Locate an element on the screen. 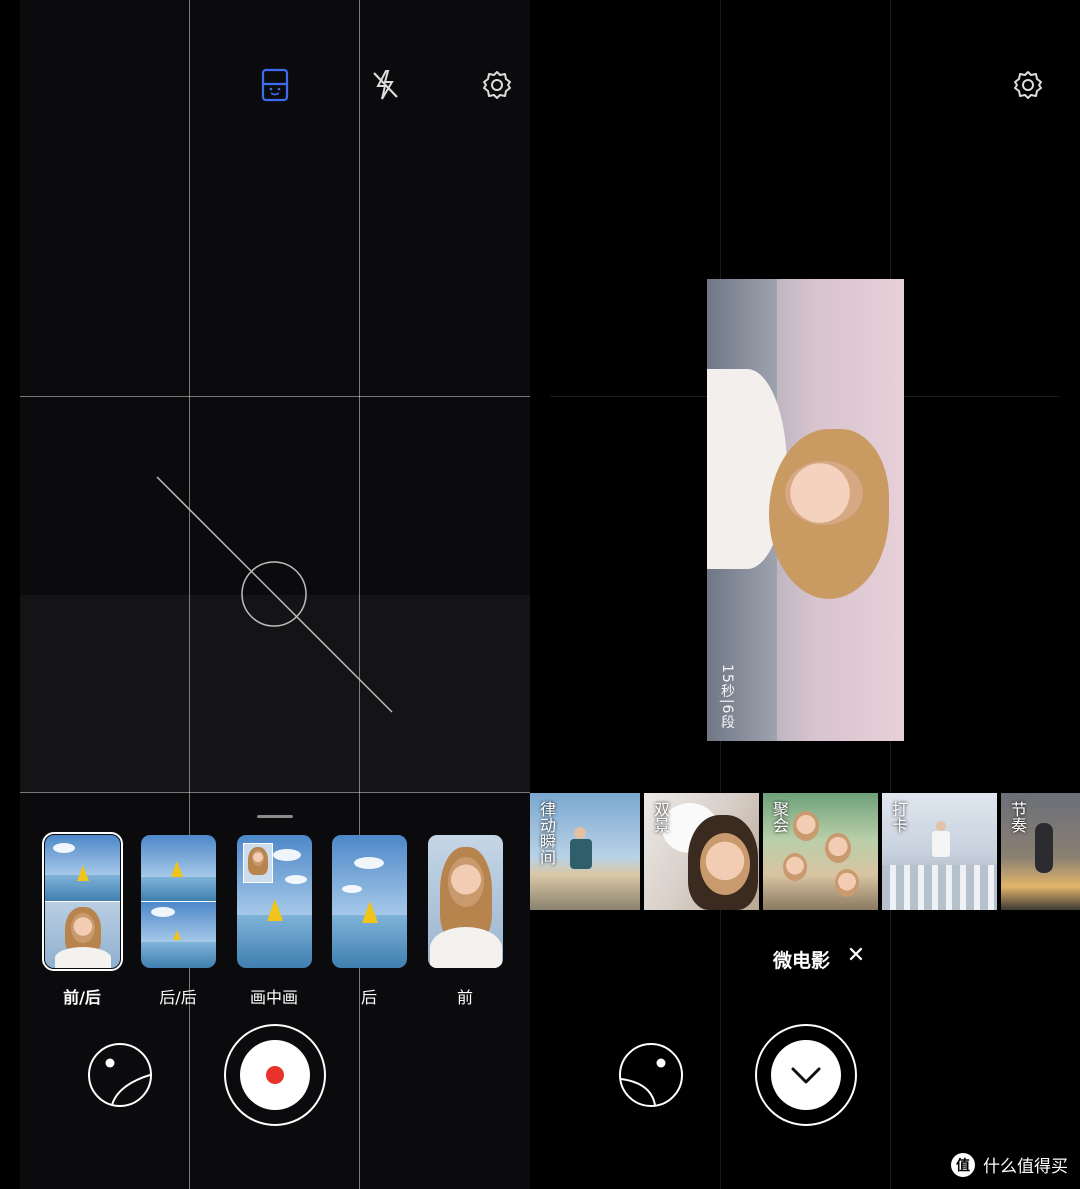  level-indicator is located at coordinates (274, 594).